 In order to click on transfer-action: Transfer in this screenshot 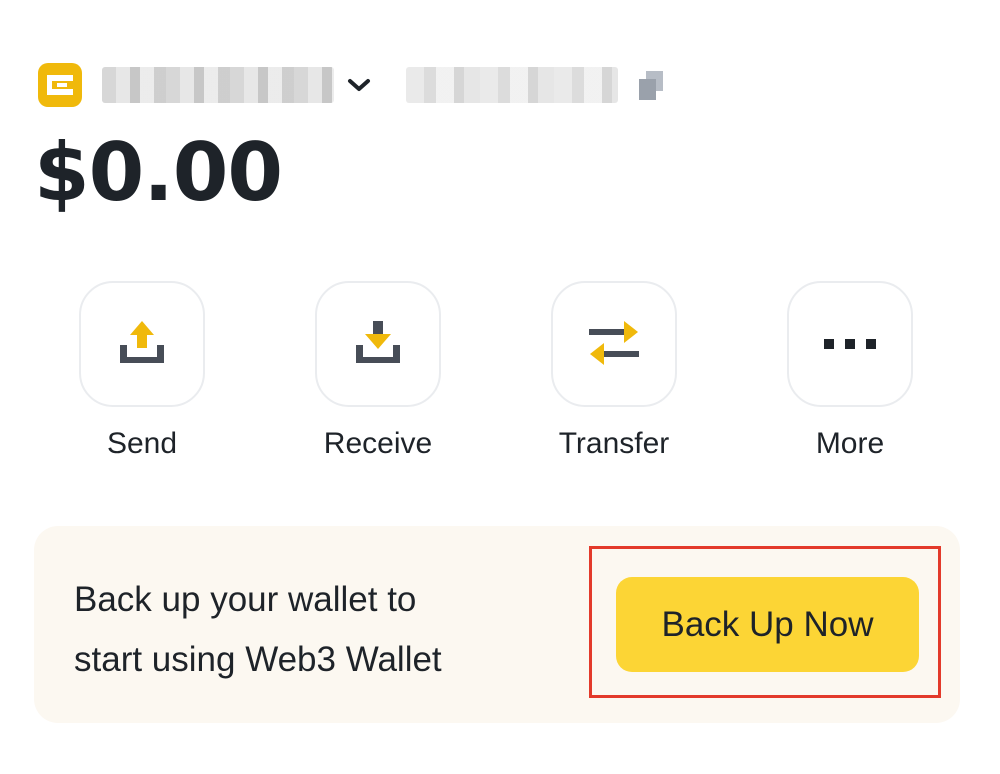, I will do `click(614, 371)`.